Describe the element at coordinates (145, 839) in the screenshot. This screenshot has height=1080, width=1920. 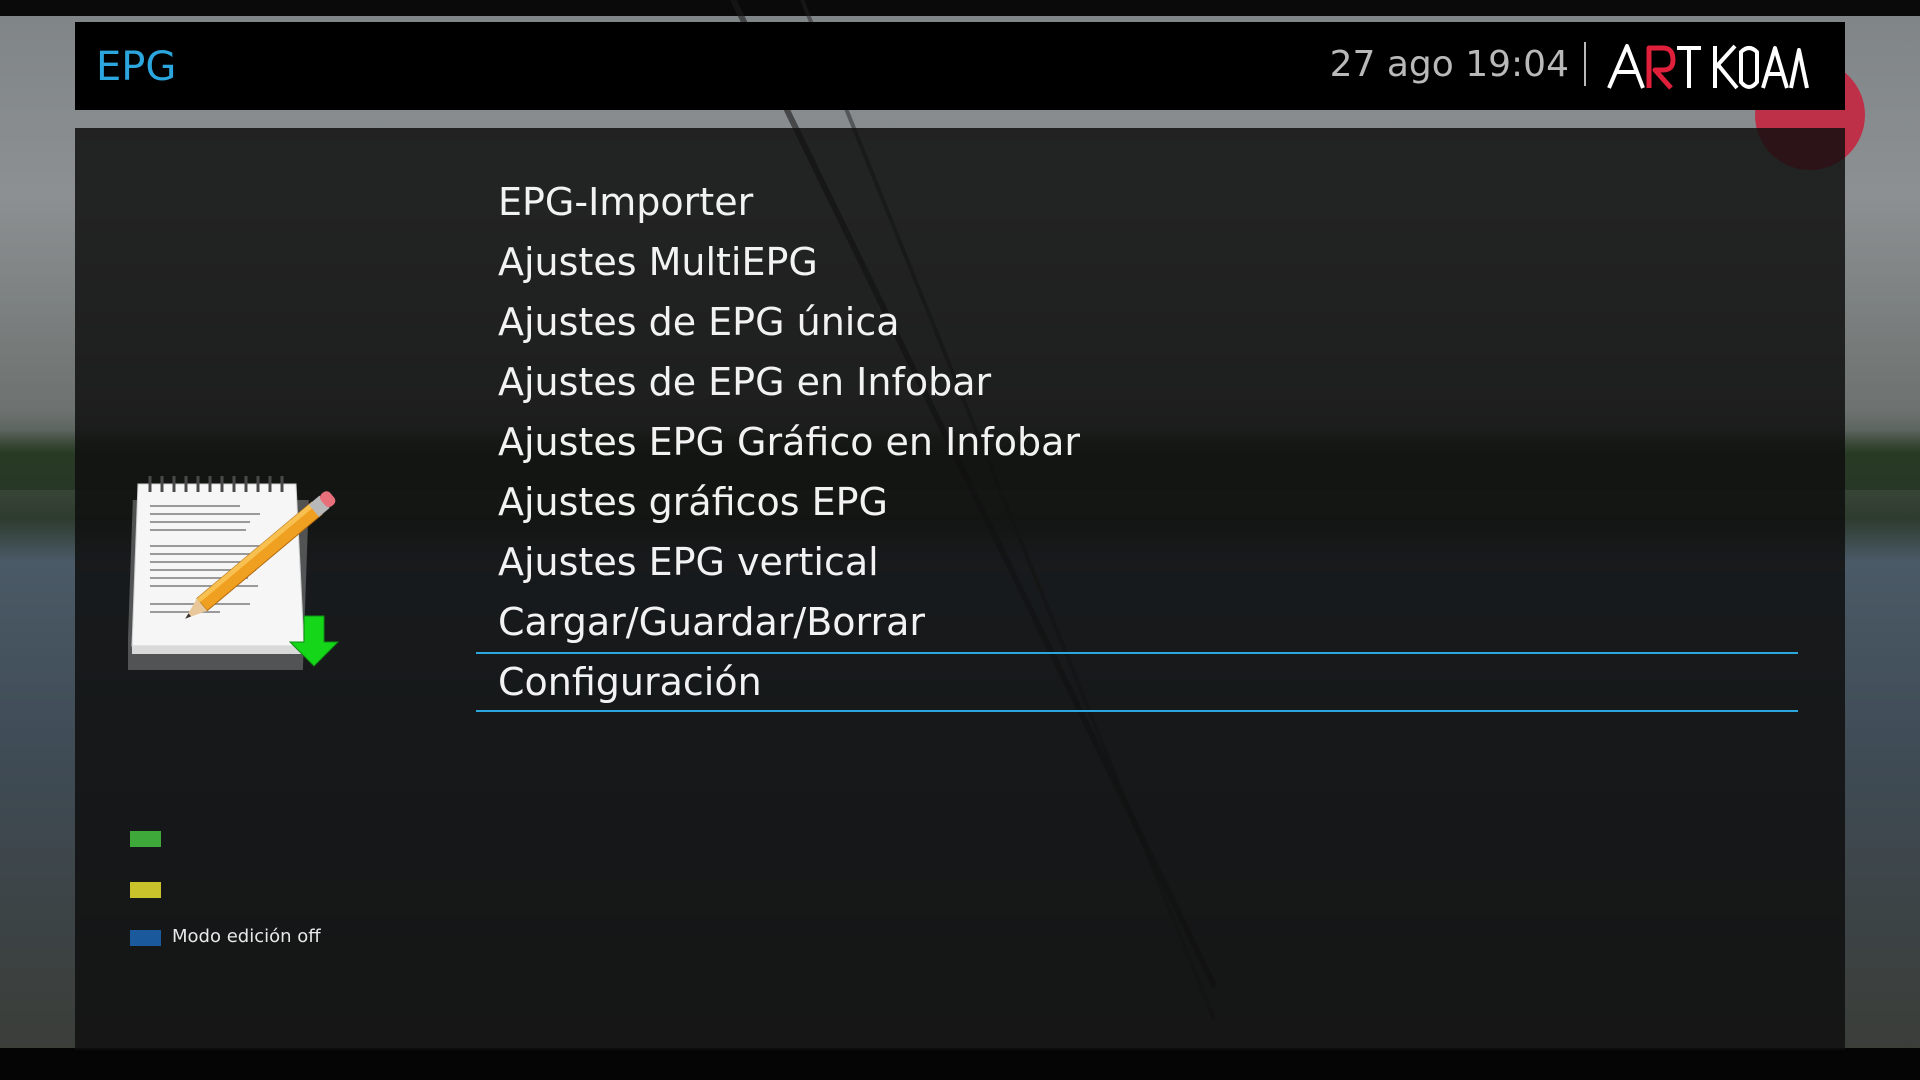
I see `green-key` at that location.